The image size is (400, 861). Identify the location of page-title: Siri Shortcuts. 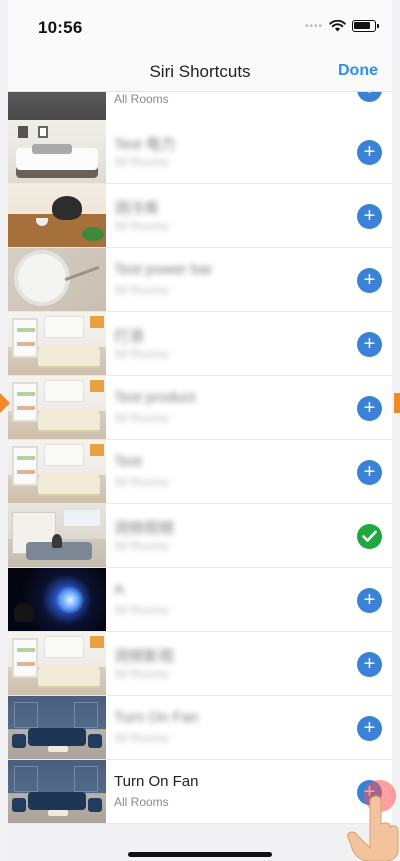
(200, 71).